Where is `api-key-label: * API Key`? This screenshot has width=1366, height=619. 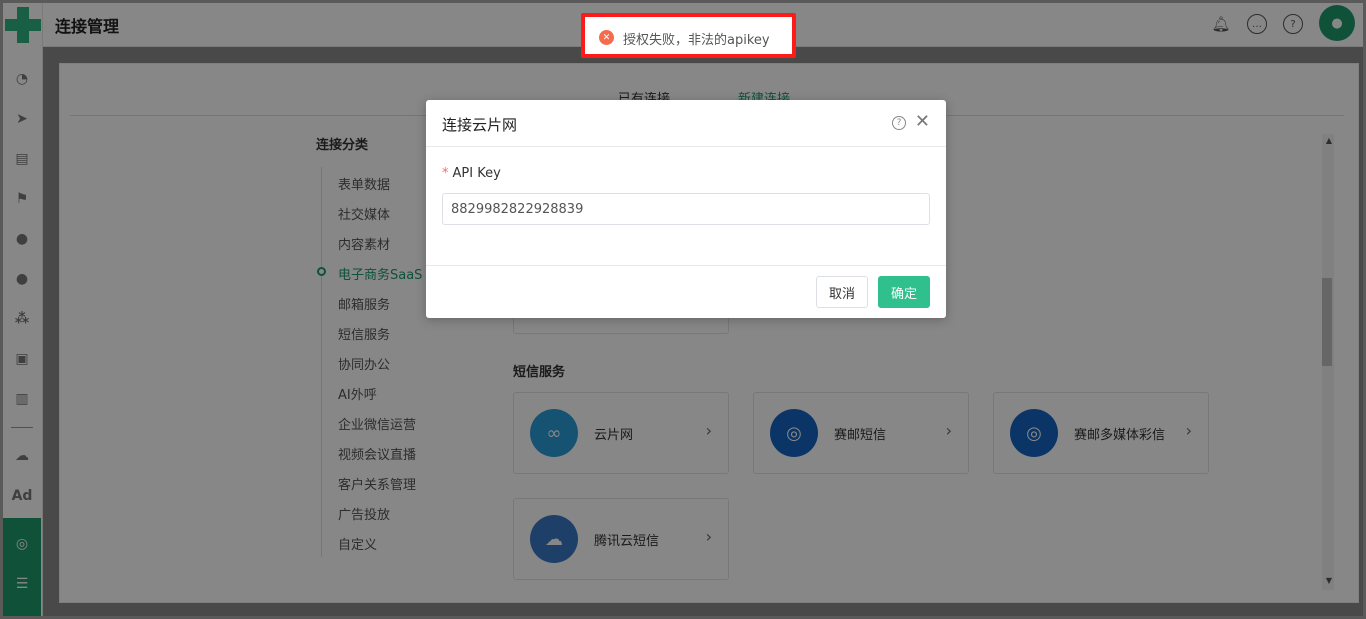
api-key-label: * API Key is located at coordinates (471, 173).